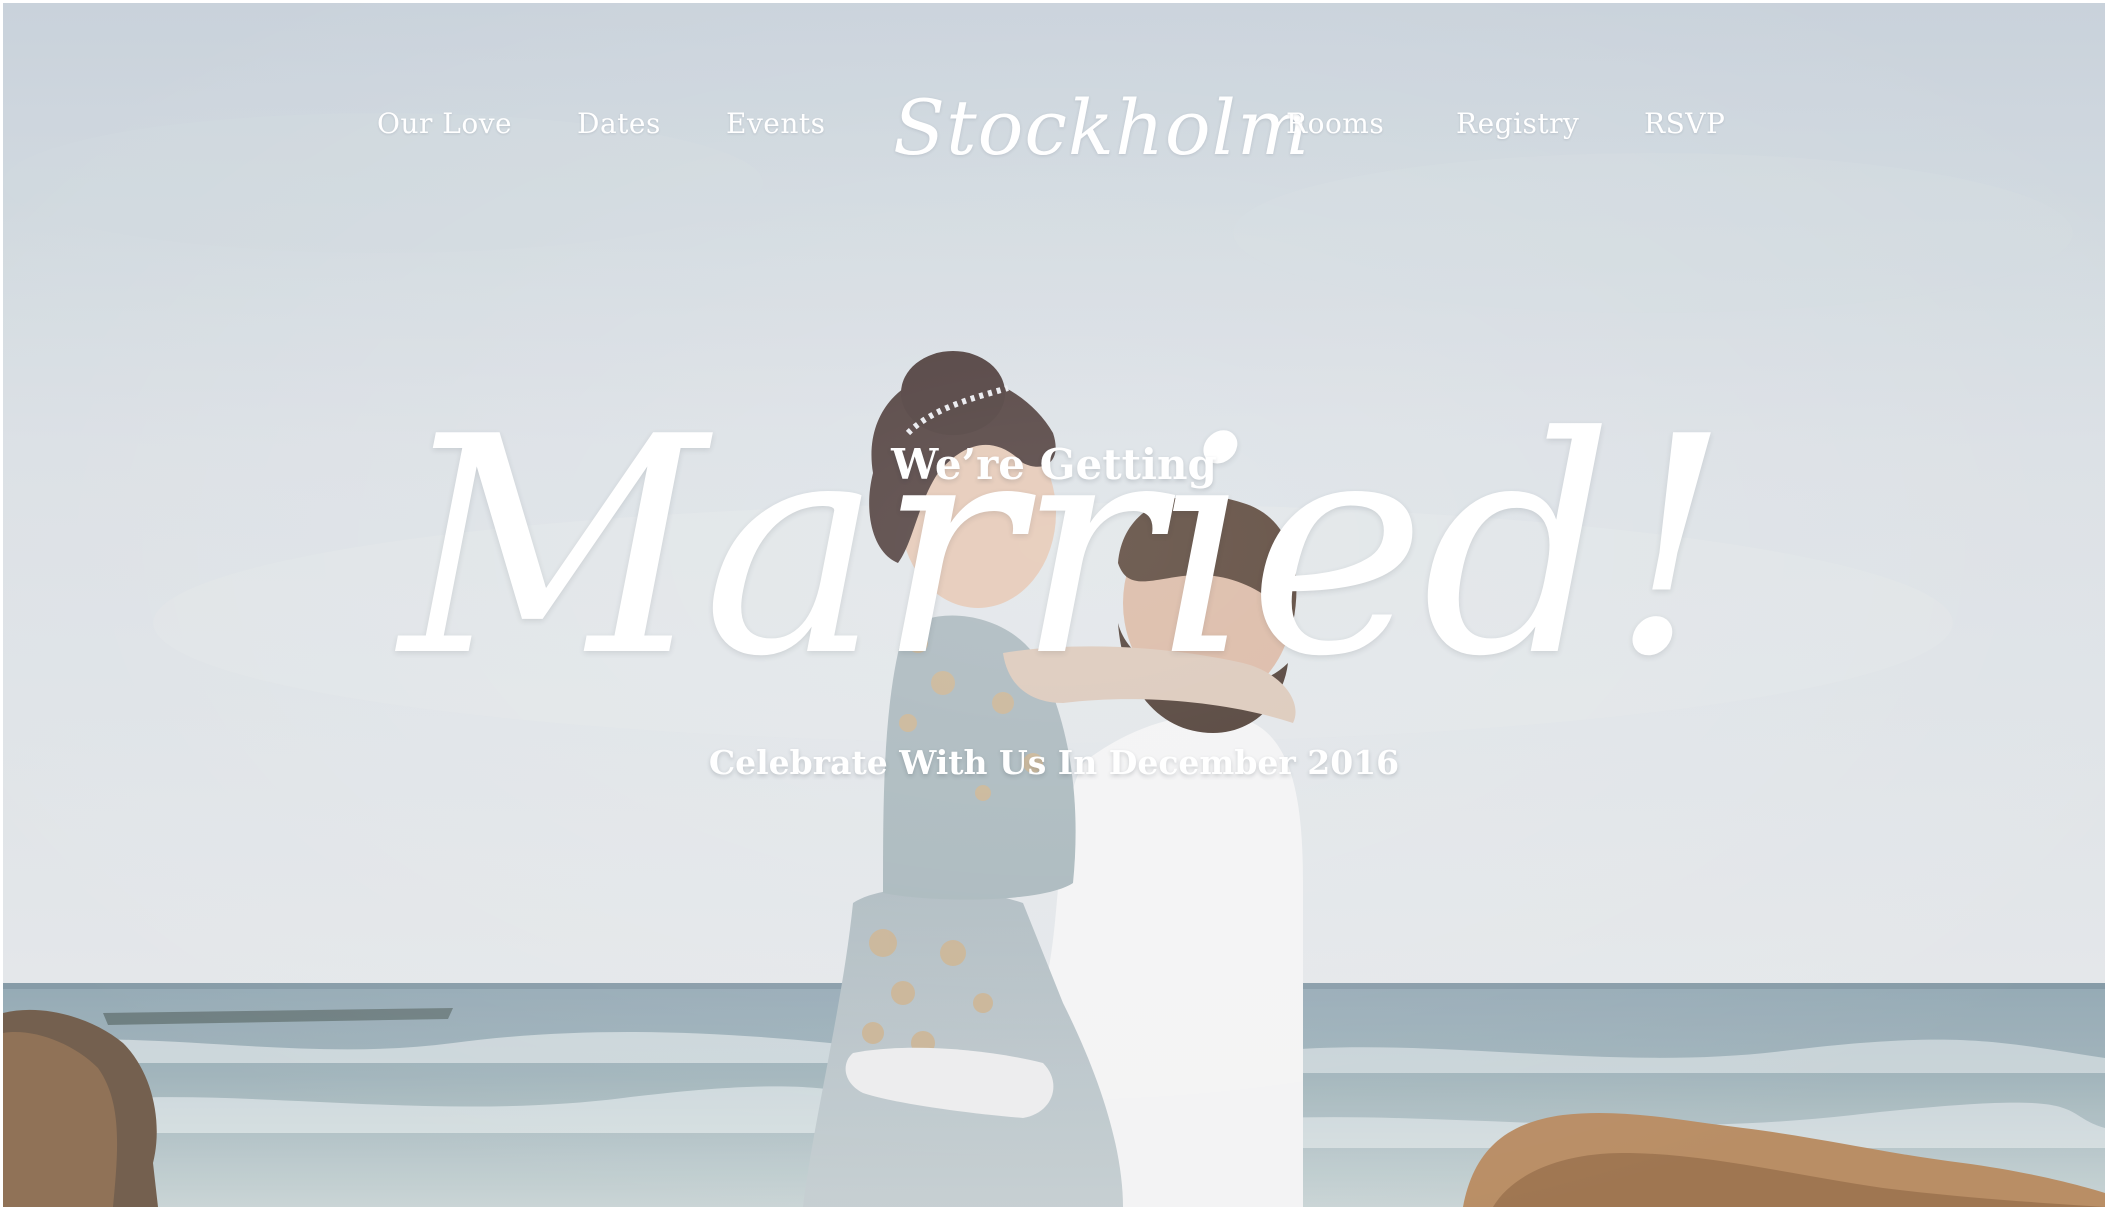  What do you see at coordinates (1054, 464) in the screenshot?
I see `hero-pre-title: We’re Getting` at bounding box center [1054, 464].